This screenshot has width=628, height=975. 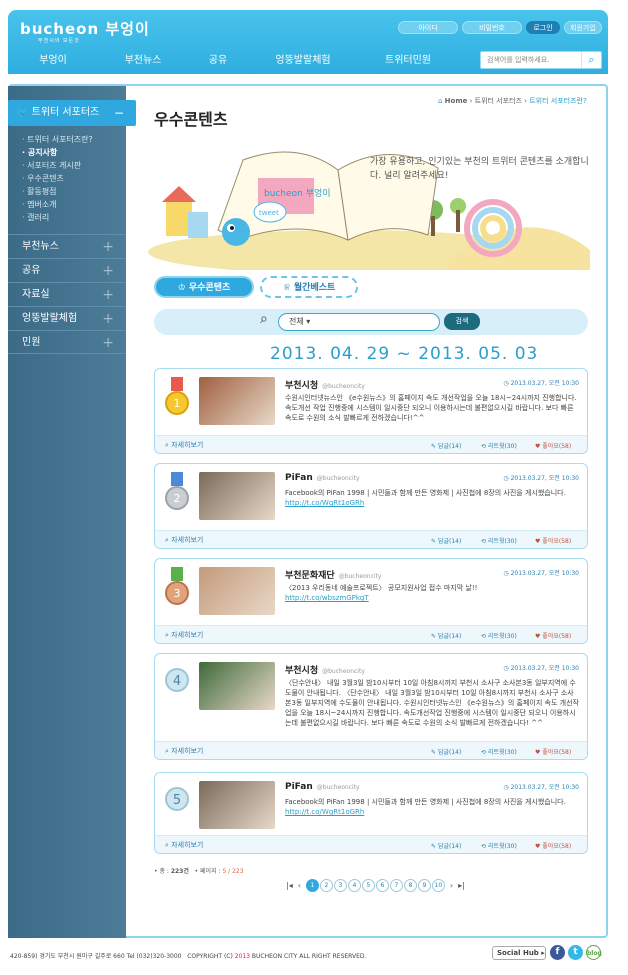 I want to click on page-number: 10, so click(x=438, y=885).